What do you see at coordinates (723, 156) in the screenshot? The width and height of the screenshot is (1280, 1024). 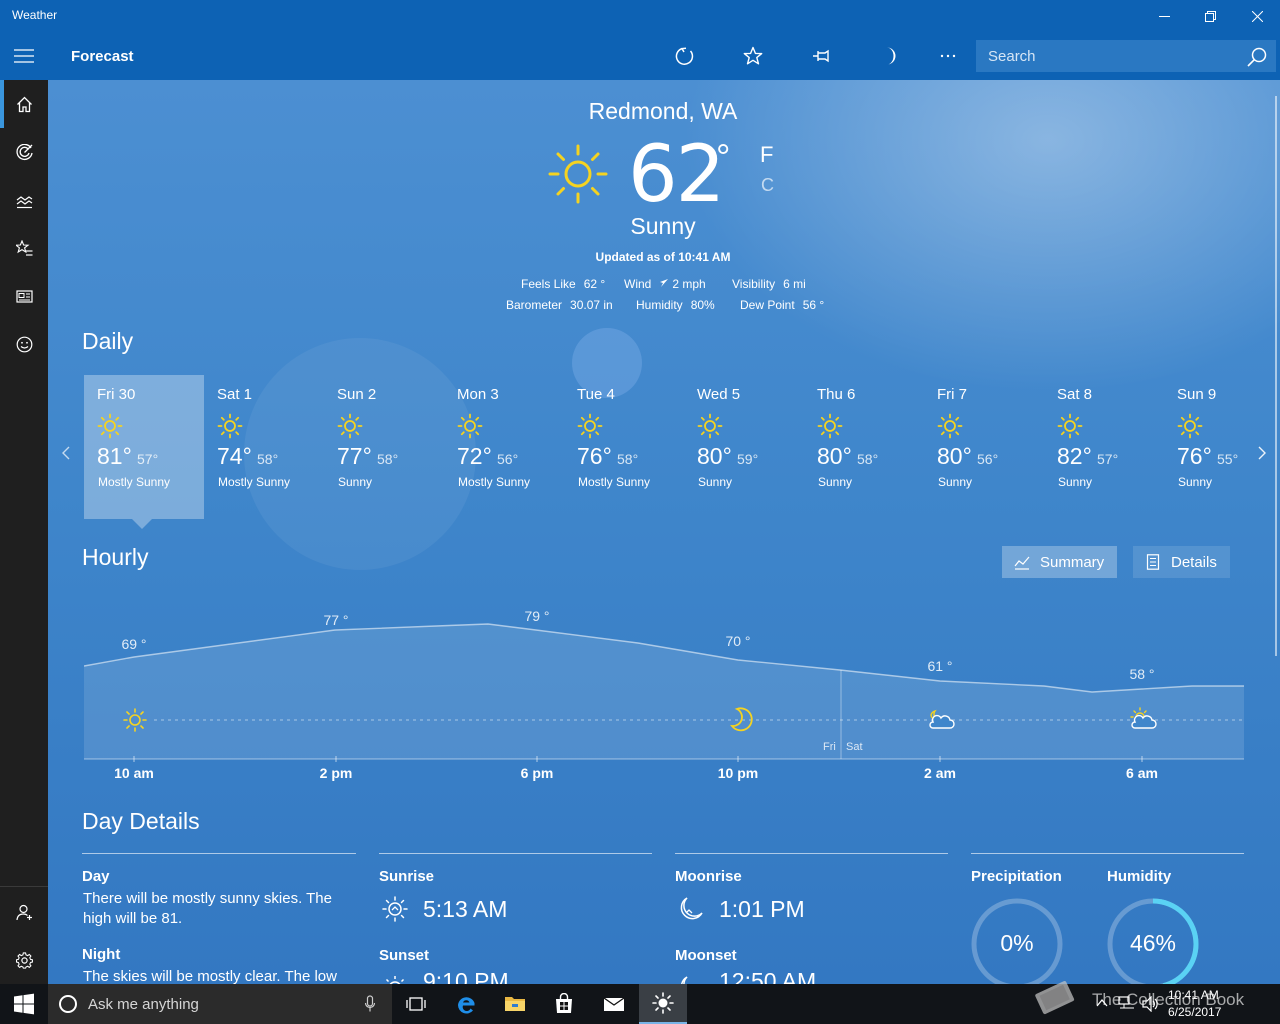 I see `degree-symbol: °` at bounding box center [723, 156].